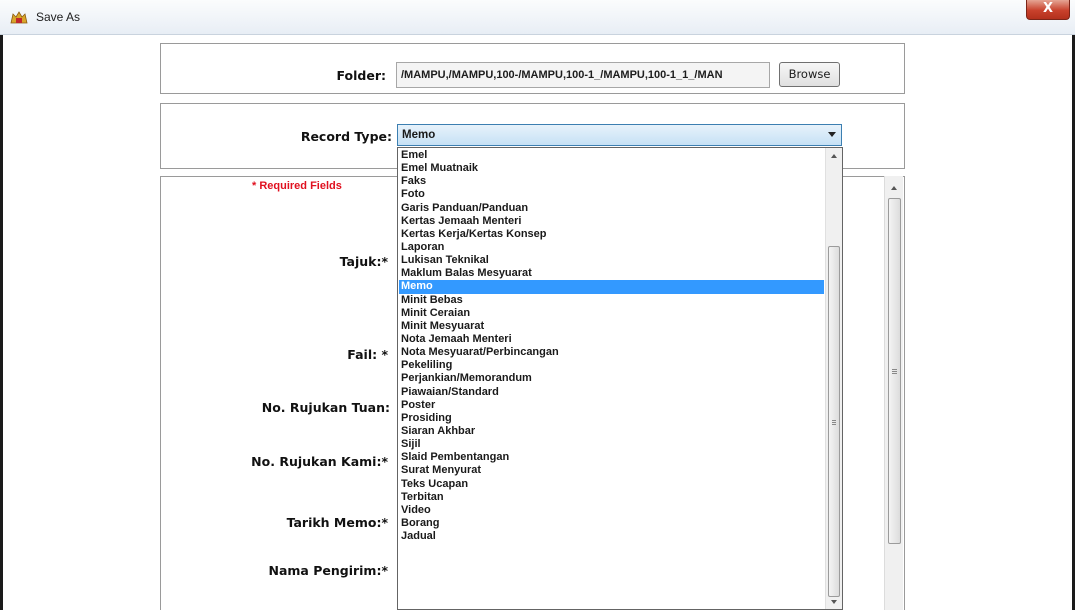 This screenshot has width=1075, height=610. Describe the element at coordinates (328, 570) in the screenshot. I see `field-label-nama-pengirim: Nama Pengirim:*` at that location.